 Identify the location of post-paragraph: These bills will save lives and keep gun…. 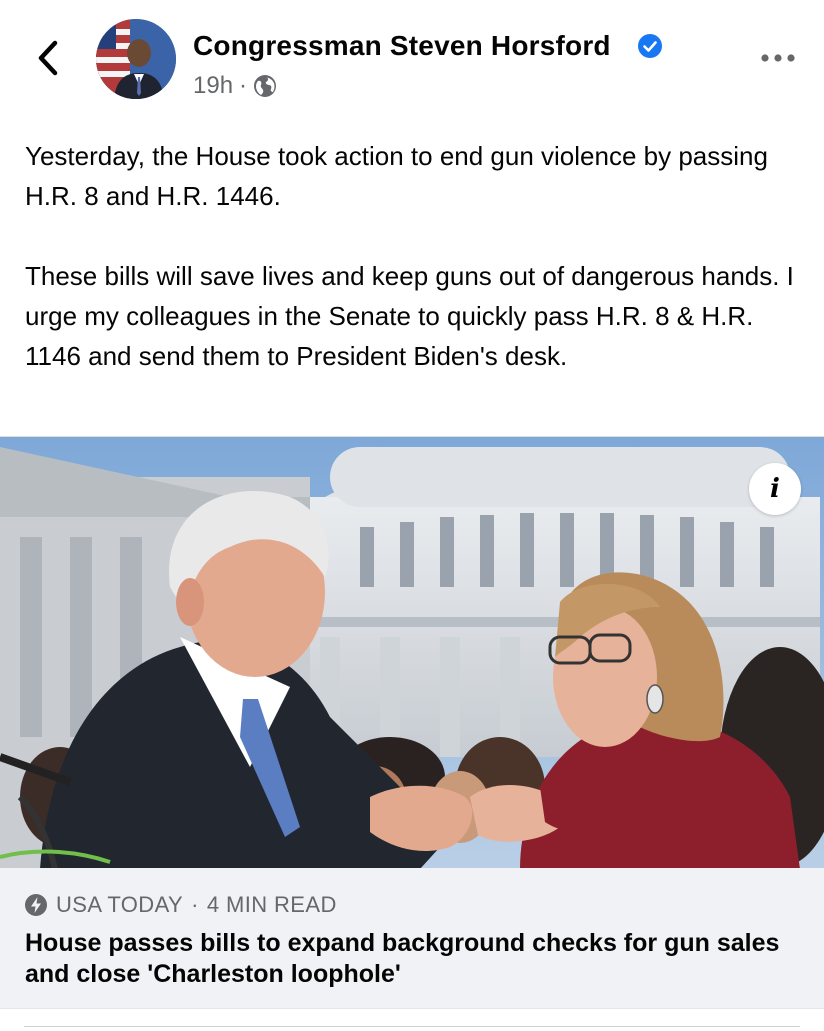
(409, 316).